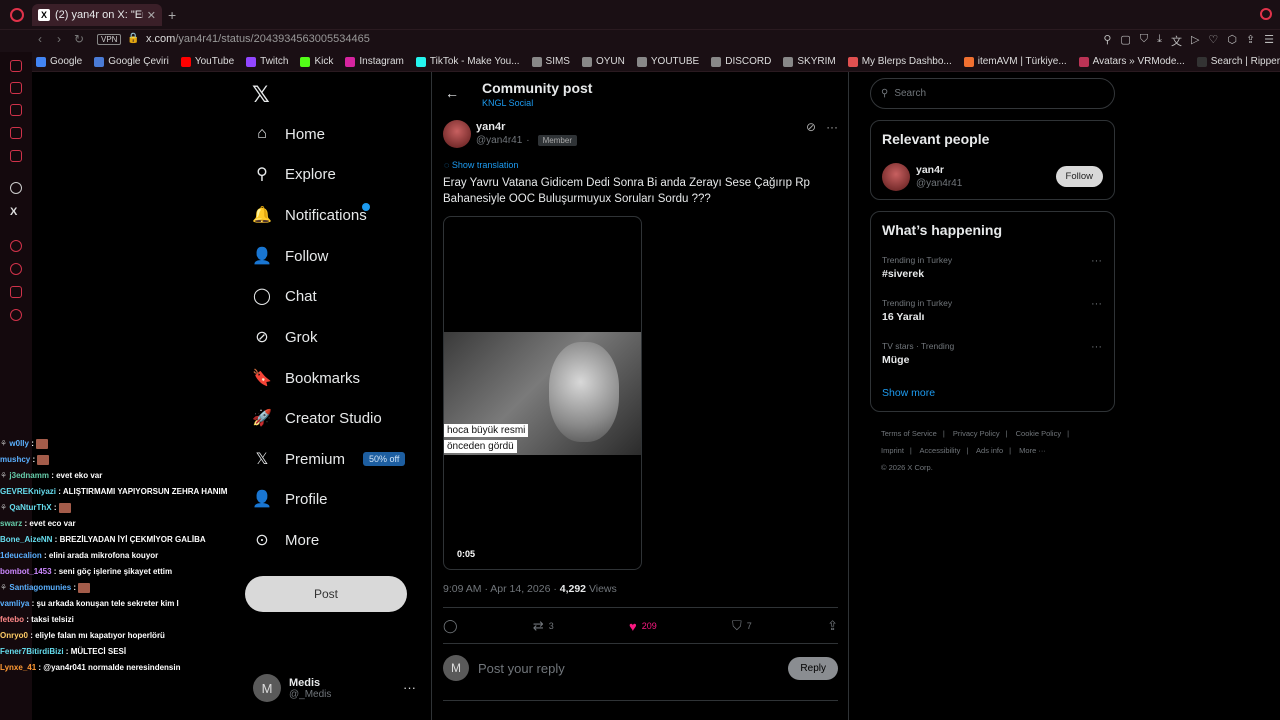 The image size is (1280, 720). Describe the element at coordinates (16, 212) in the screenshot. I see `x-sidebar-icon: X` at that location.